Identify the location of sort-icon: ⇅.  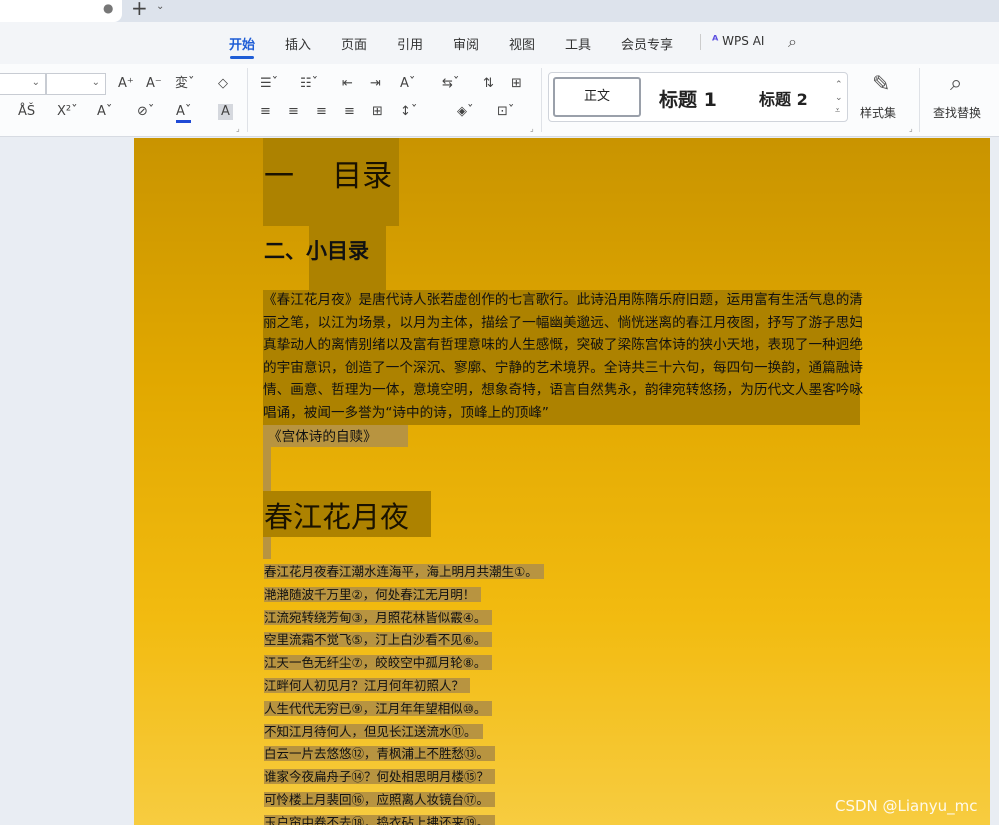
(488, 84).